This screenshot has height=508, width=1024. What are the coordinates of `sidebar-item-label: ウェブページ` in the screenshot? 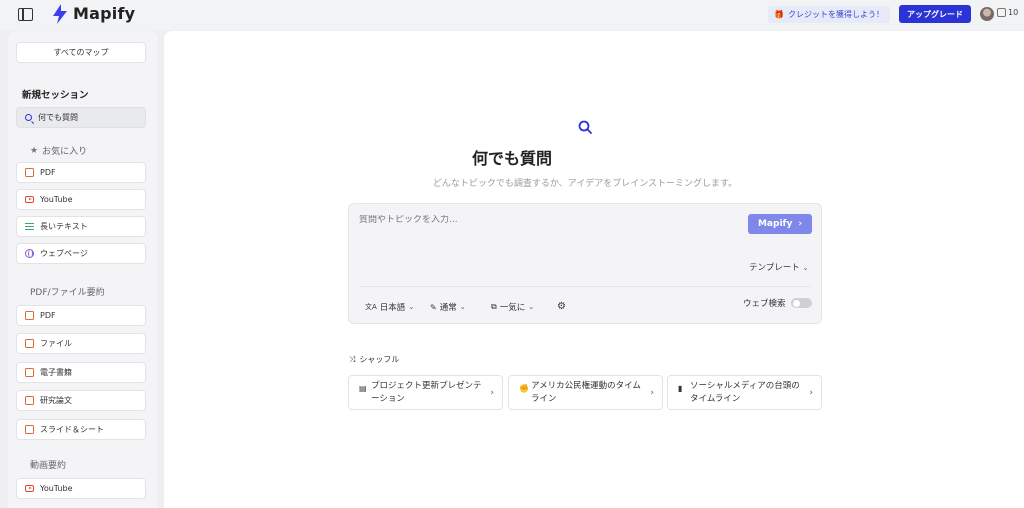 It's located at (64, 253).